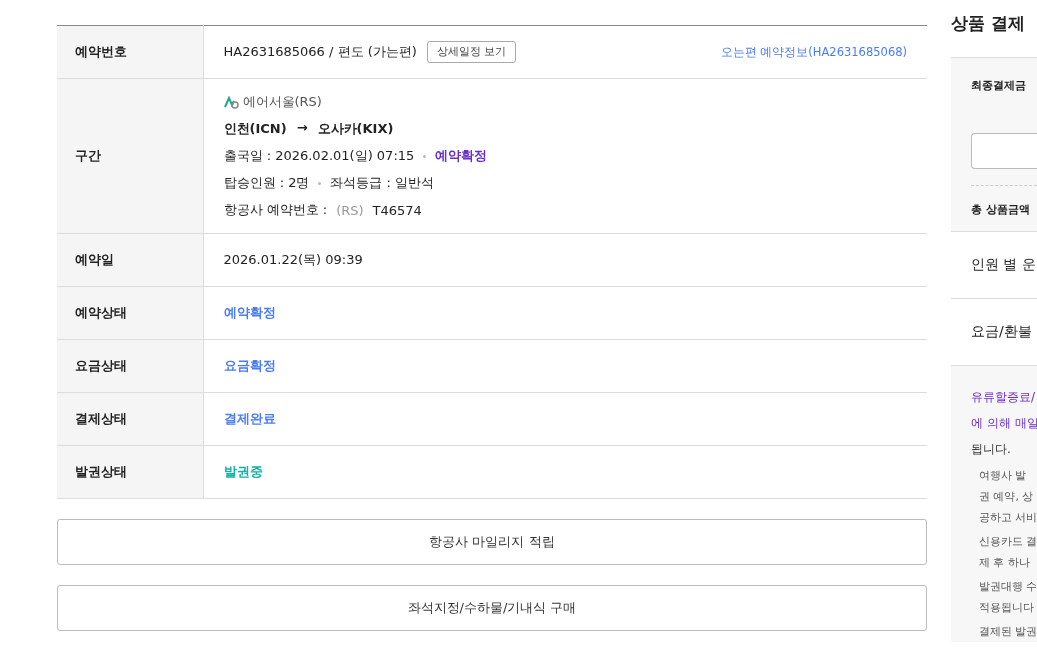  Describe the element at coordinates (991, 449) in the screenshot. I see `notice-text: 됩니다.` at that location.